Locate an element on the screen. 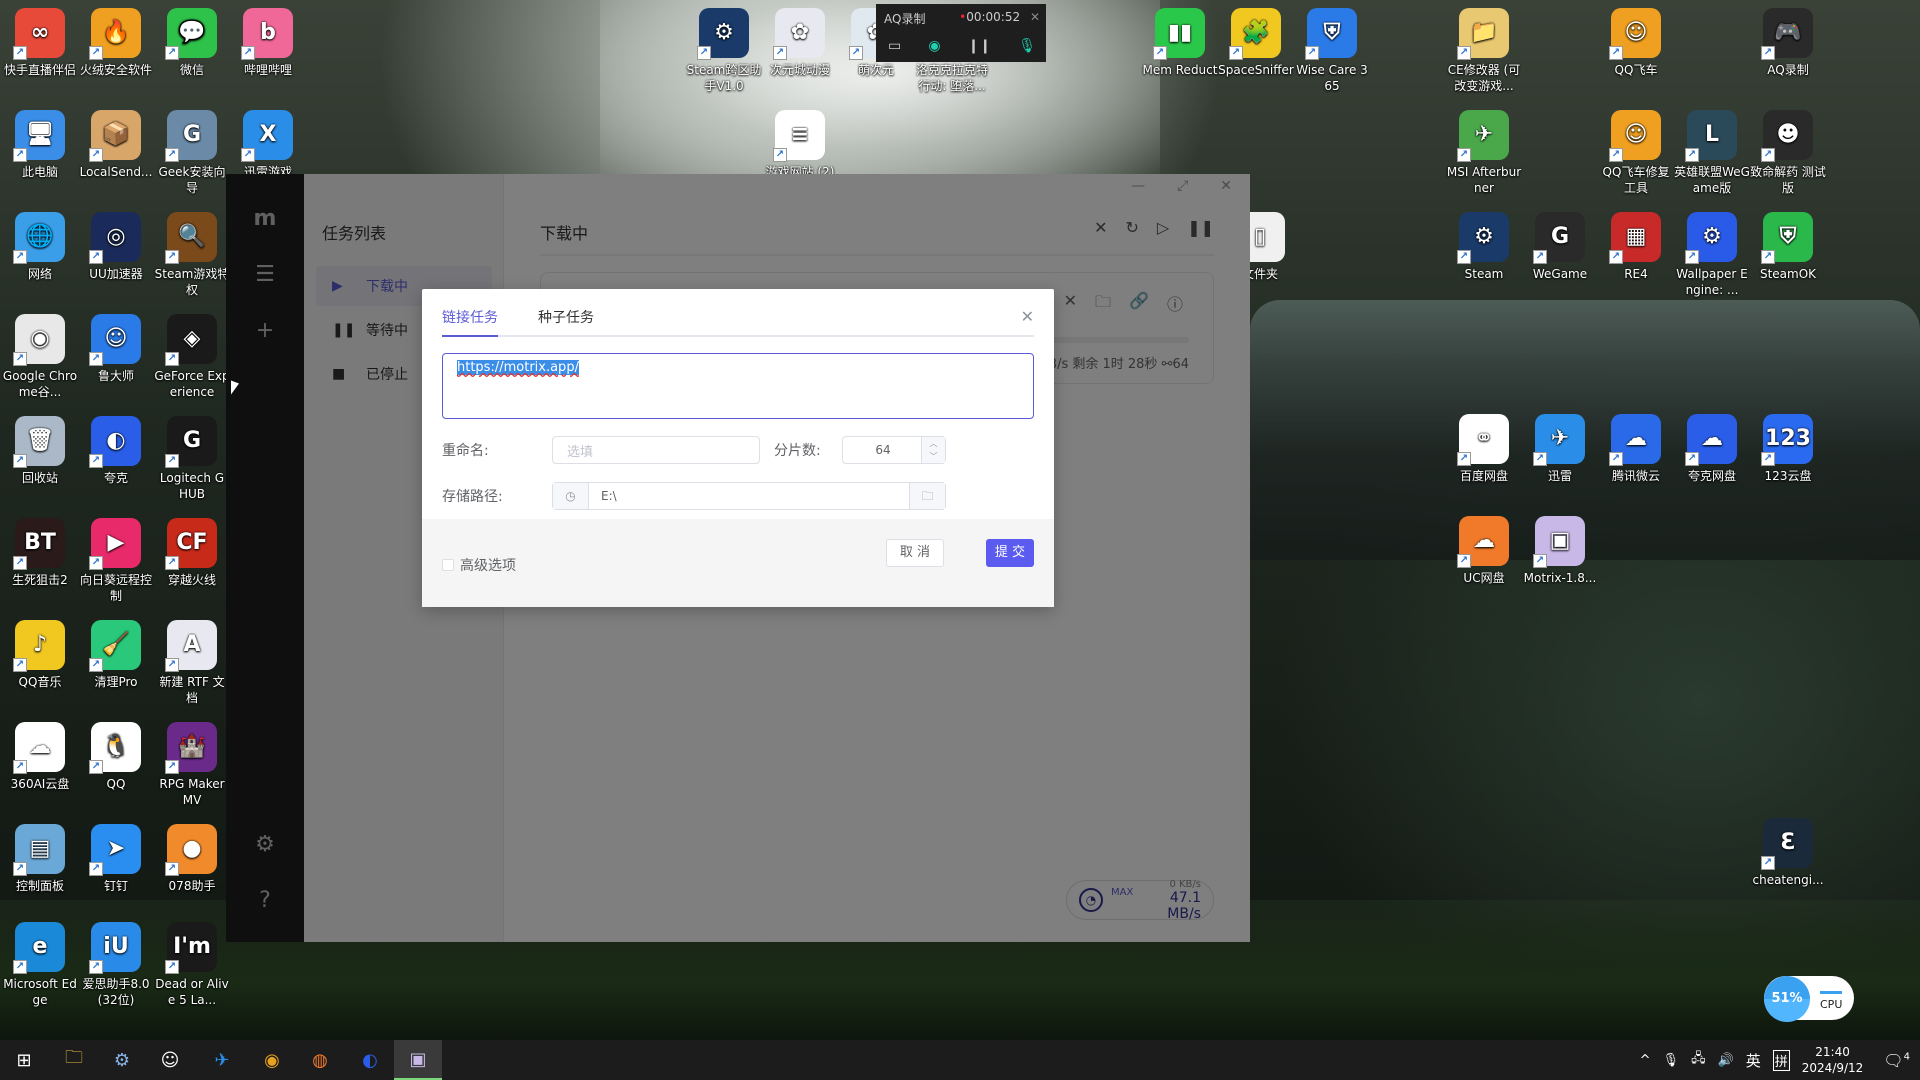  desktop-icon: 🎮 ↗ AQ录制 is located at coordinates (1788, 43).